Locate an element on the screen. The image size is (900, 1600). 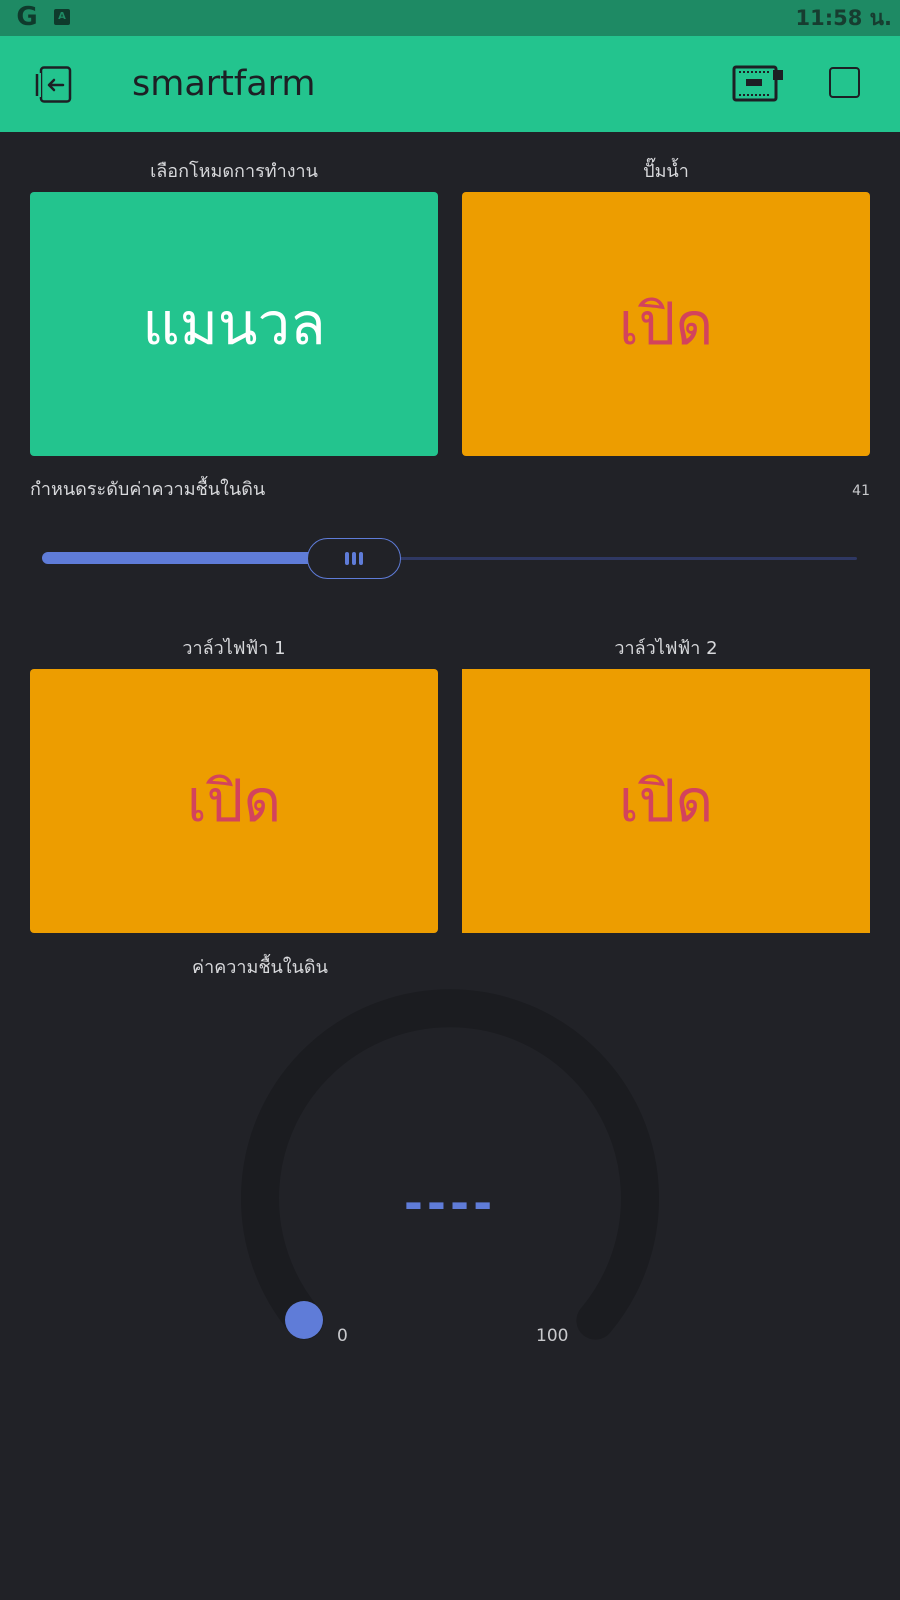
gauge-indicator is located at coordinates (304, 1320).